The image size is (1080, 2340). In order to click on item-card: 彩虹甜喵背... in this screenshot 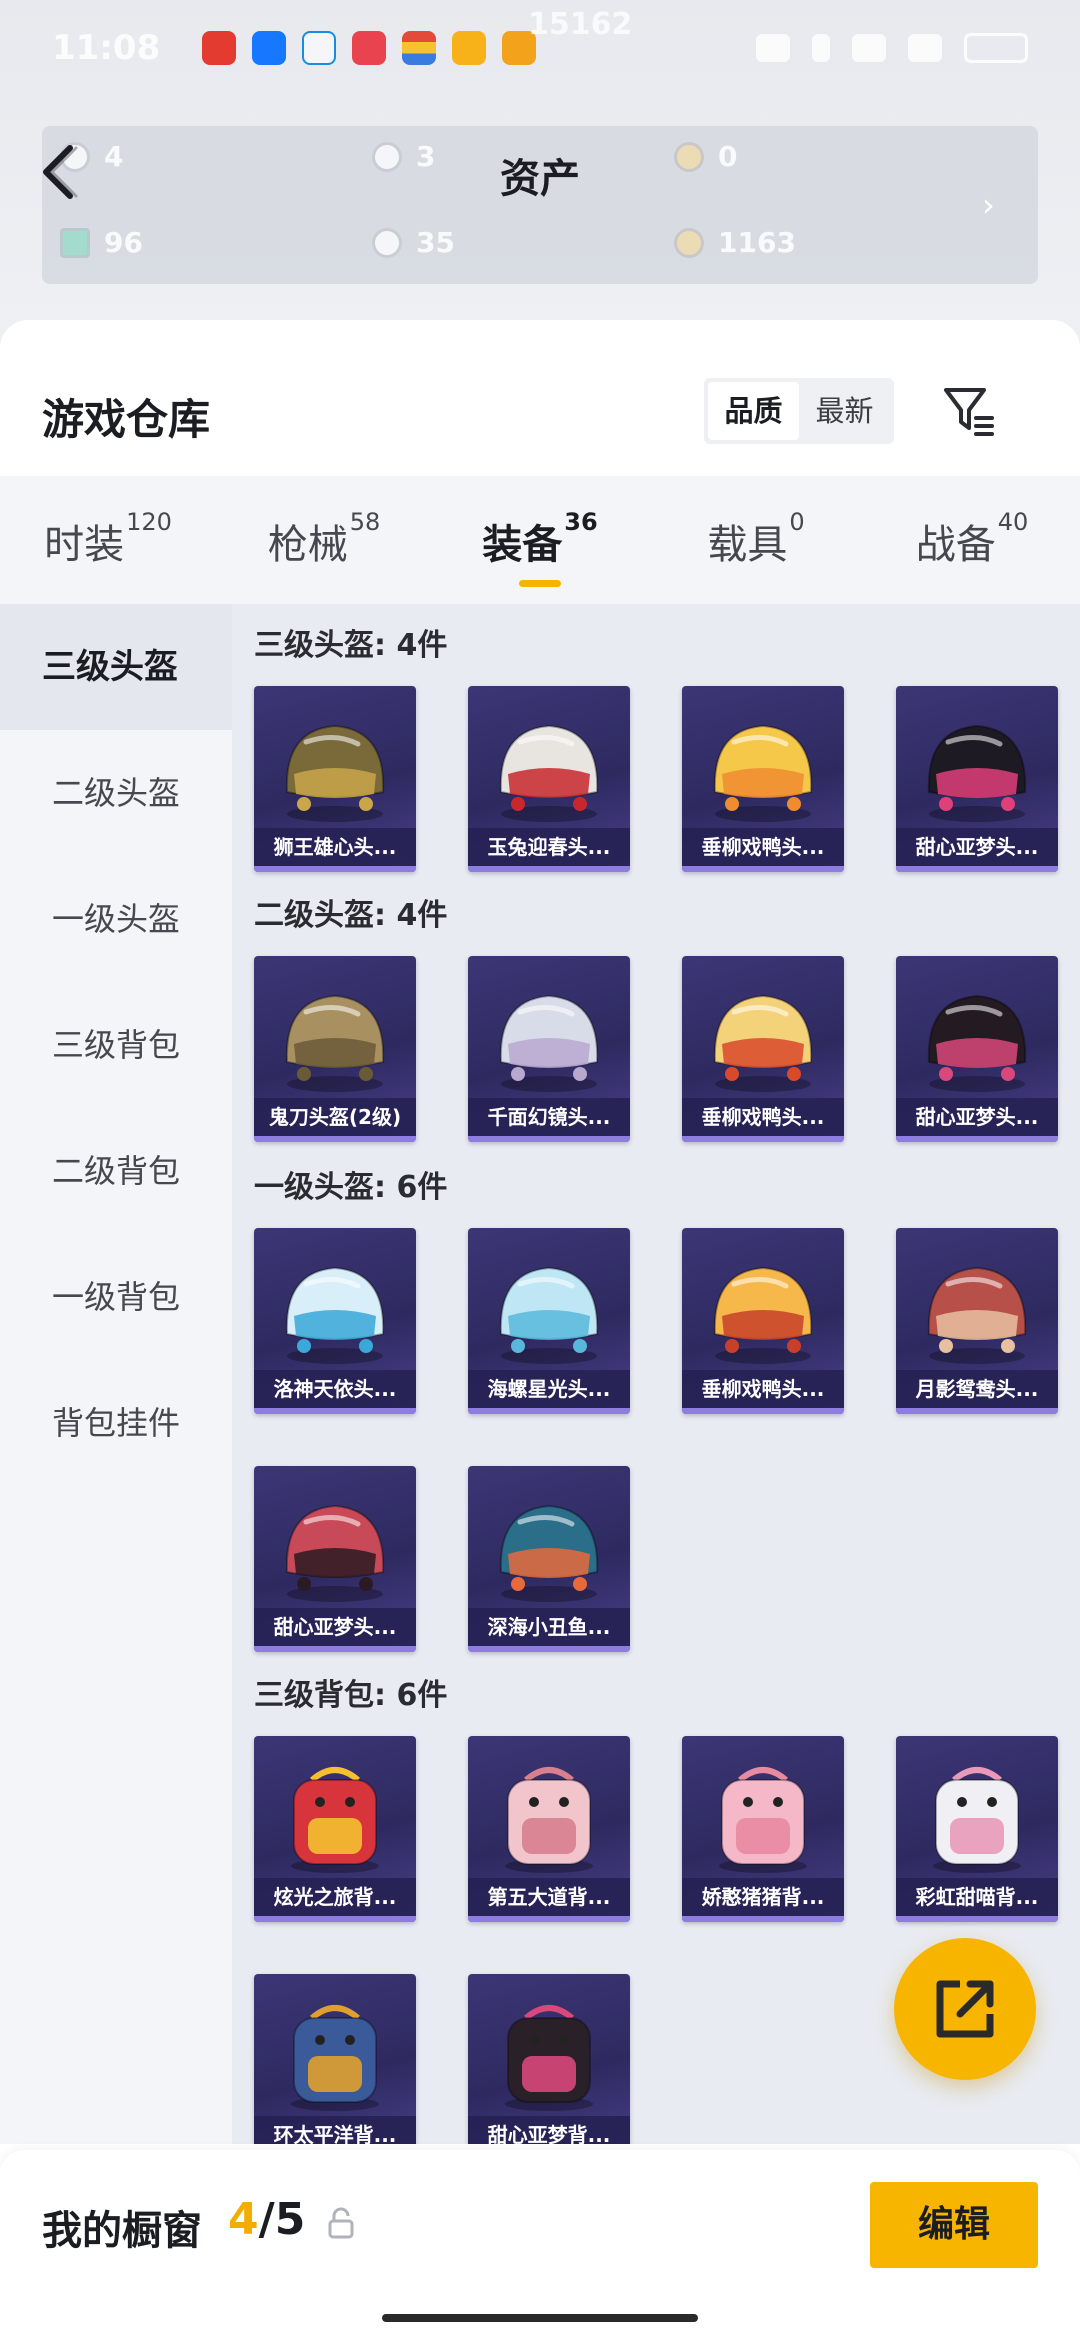, I will do `click(977, 1829)`.